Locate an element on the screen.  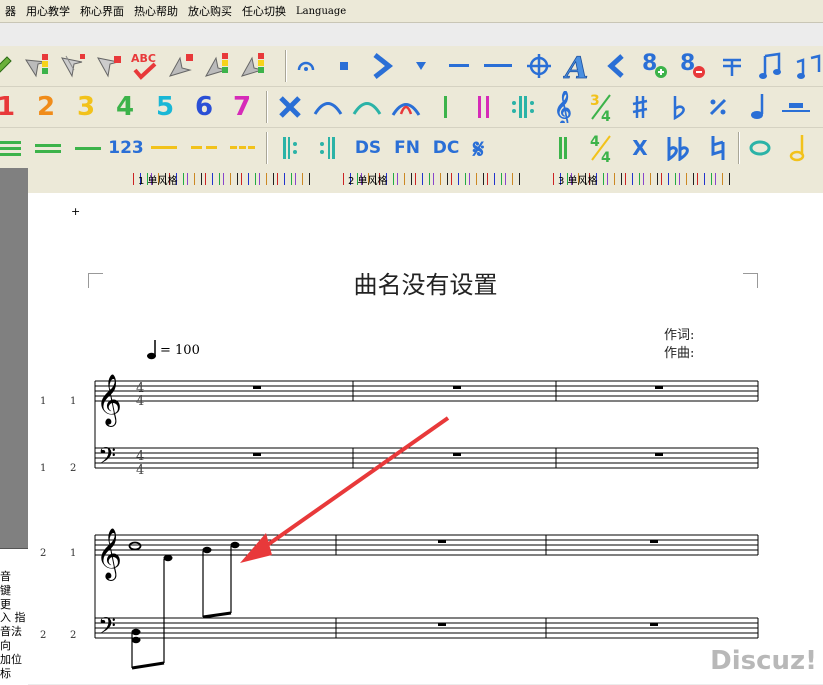
time-signature-icon: 34 is located at coordinates (601, 107).